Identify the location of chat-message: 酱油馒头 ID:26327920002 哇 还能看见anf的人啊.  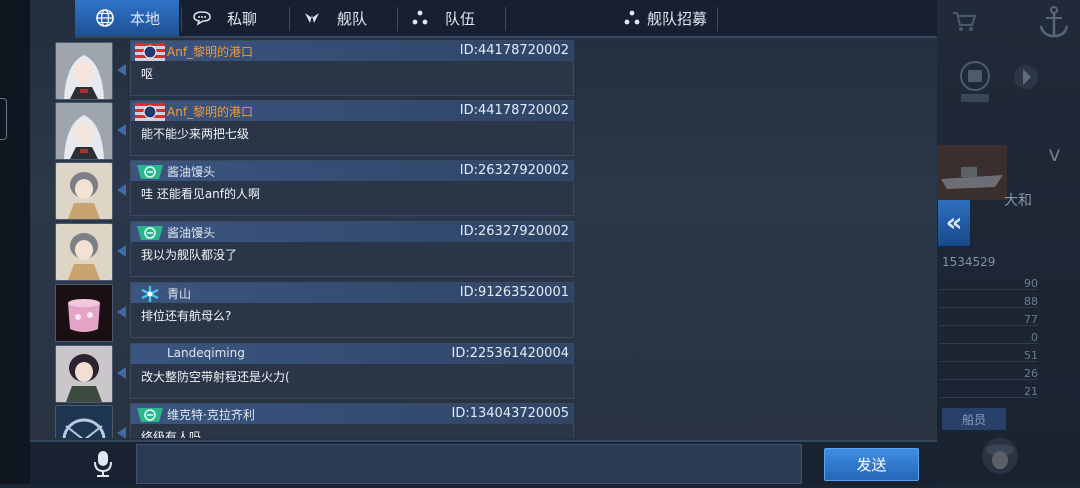
(315, 190).